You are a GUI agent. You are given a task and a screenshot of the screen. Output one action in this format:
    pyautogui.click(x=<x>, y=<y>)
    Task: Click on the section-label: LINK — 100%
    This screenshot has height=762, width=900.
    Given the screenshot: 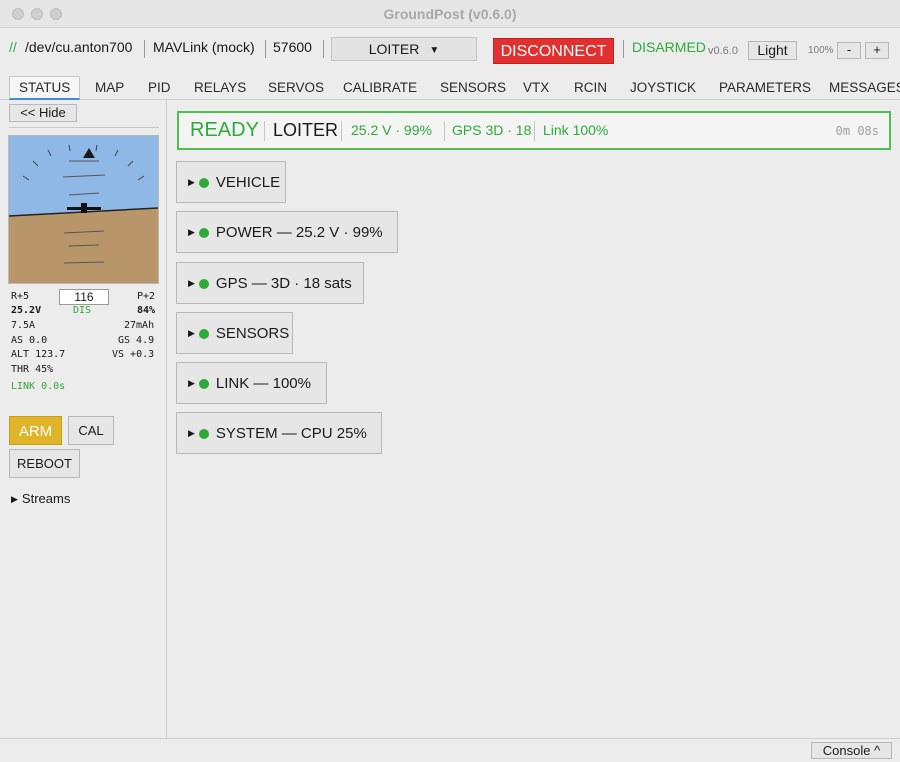 What is the action you would take?
    pyautogui.click(x=263, y=383)
    